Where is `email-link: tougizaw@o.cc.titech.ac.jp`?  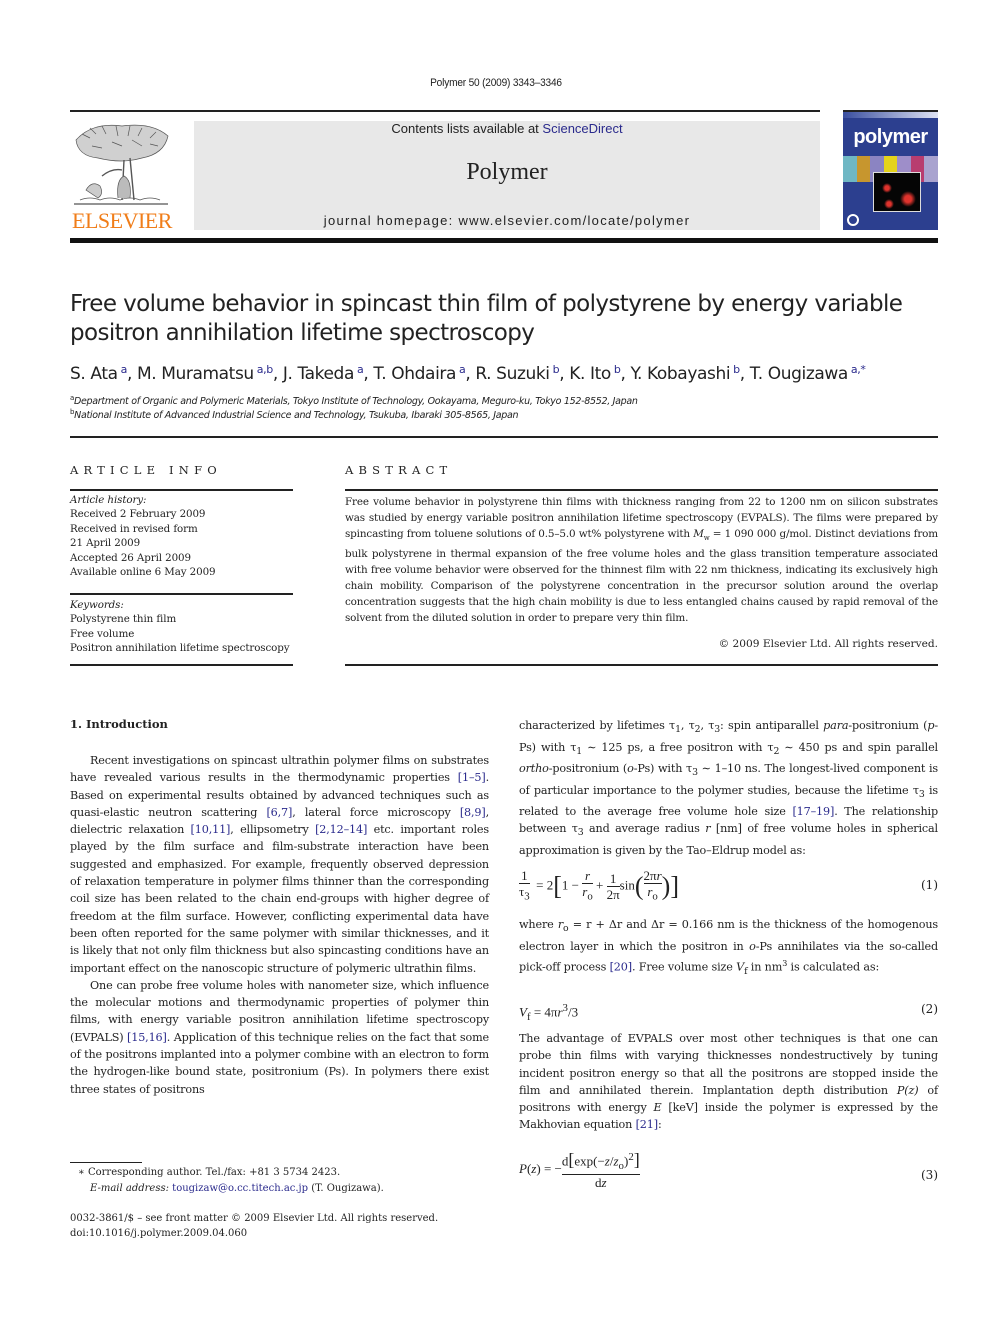
email-link: tougizaw@o.cc.titech.ac.jp is located at coordinates (240, 1188).